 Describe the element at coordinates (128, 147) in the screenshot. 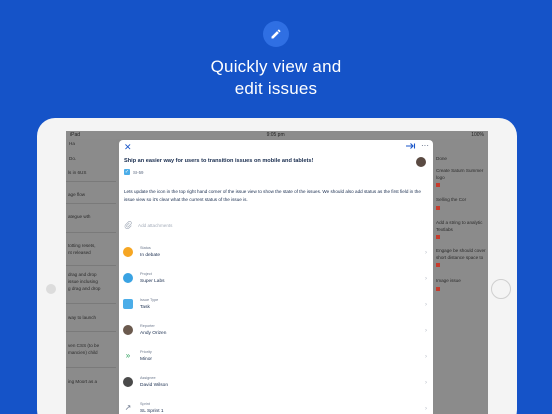

I see `close-icon: ✕` at that location.